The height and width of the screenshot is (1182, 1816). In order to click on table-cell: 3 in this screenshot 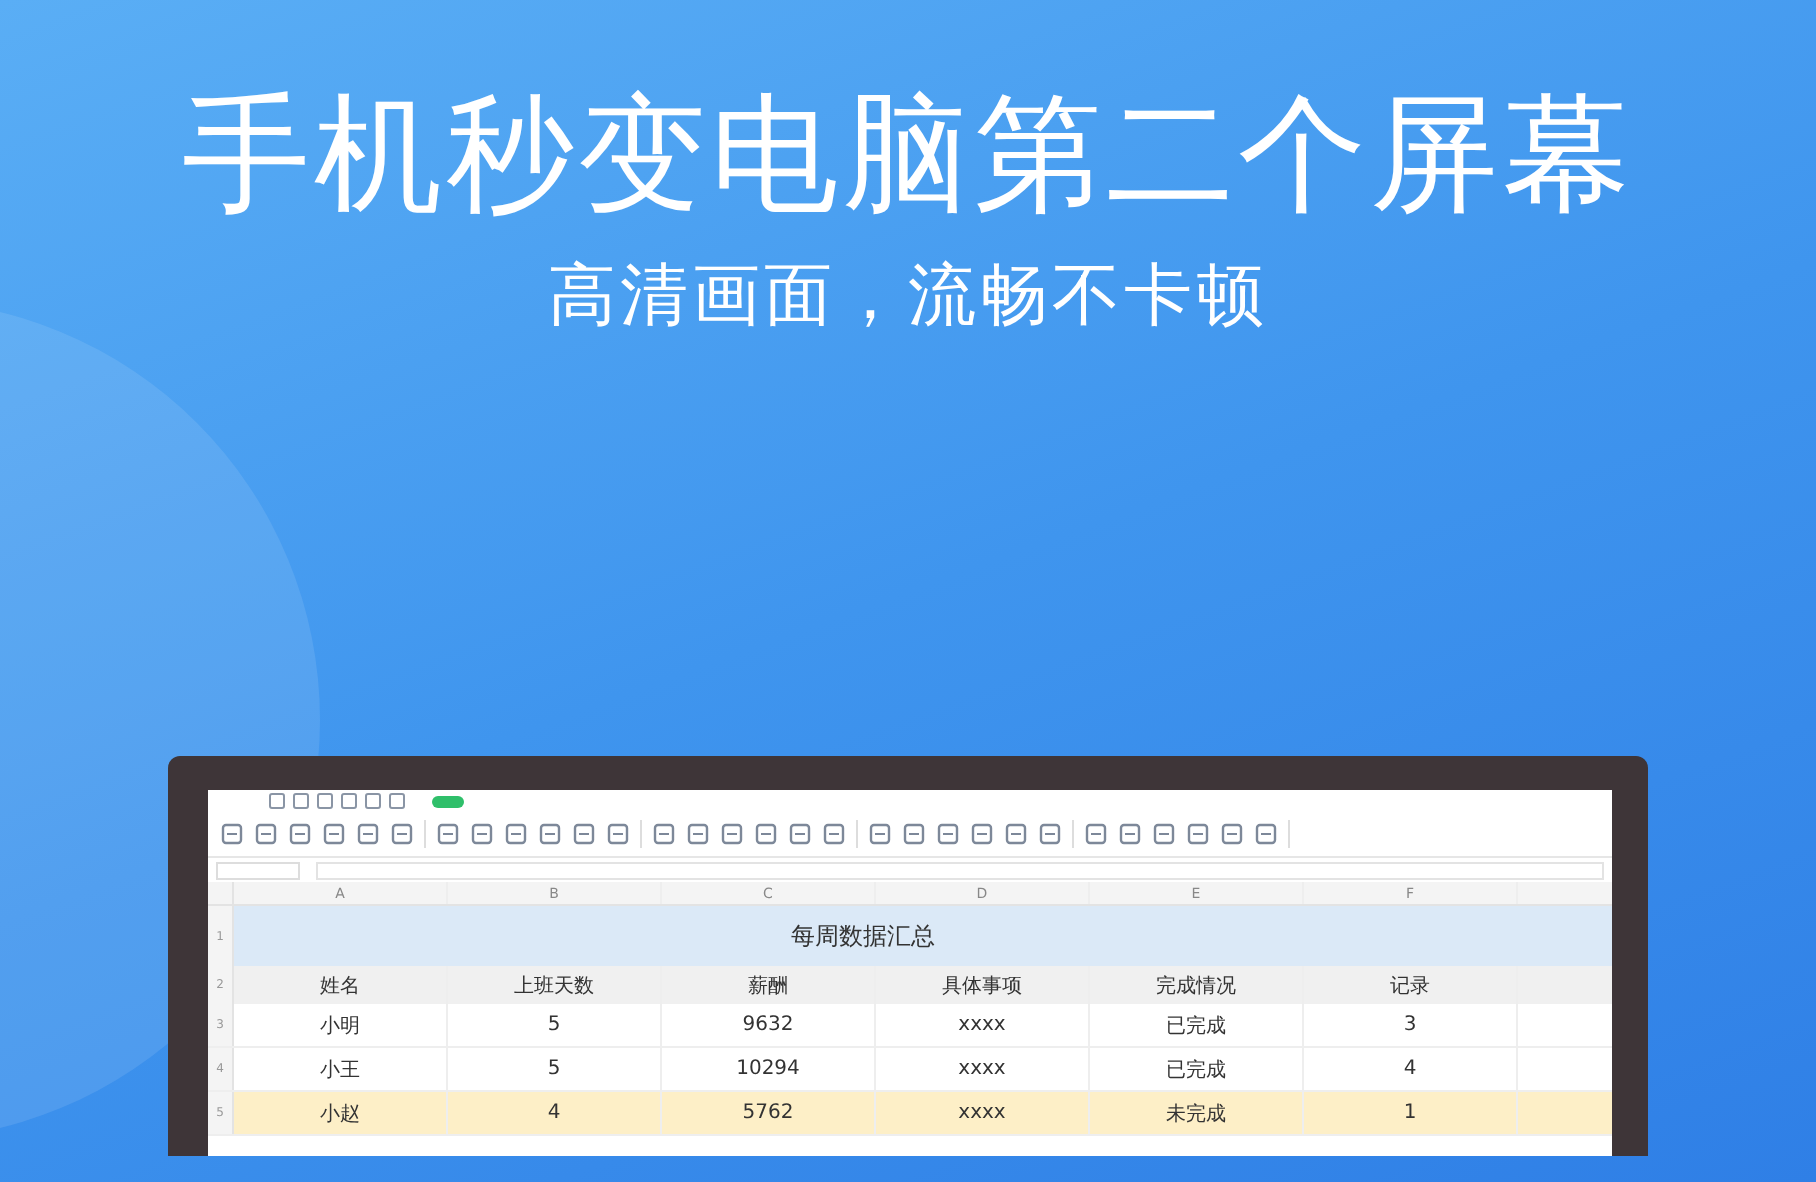, I will do `click(1411, 1025)`.